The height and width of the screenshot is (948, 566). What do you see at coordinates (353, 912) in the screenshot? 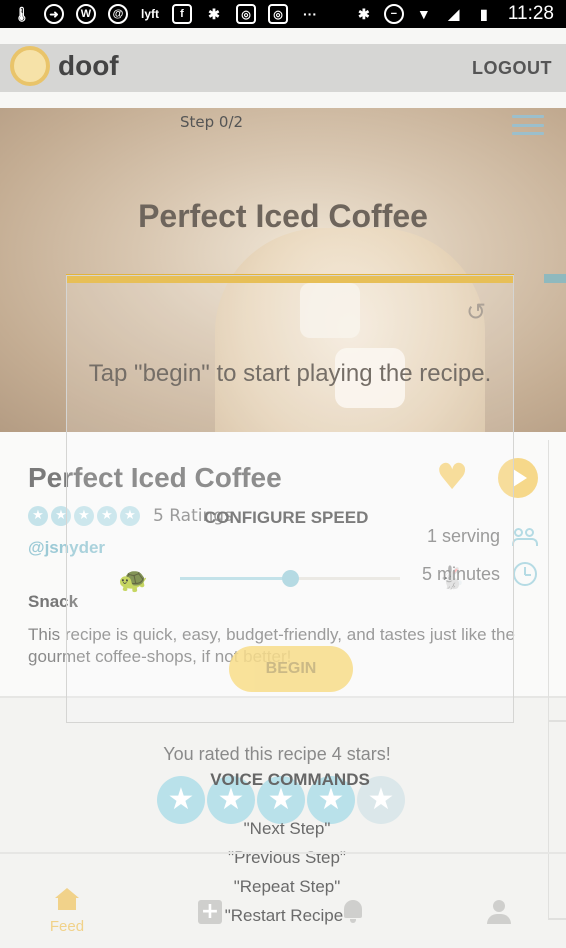
I see `bell-icon` at bounding box center [353, 912].